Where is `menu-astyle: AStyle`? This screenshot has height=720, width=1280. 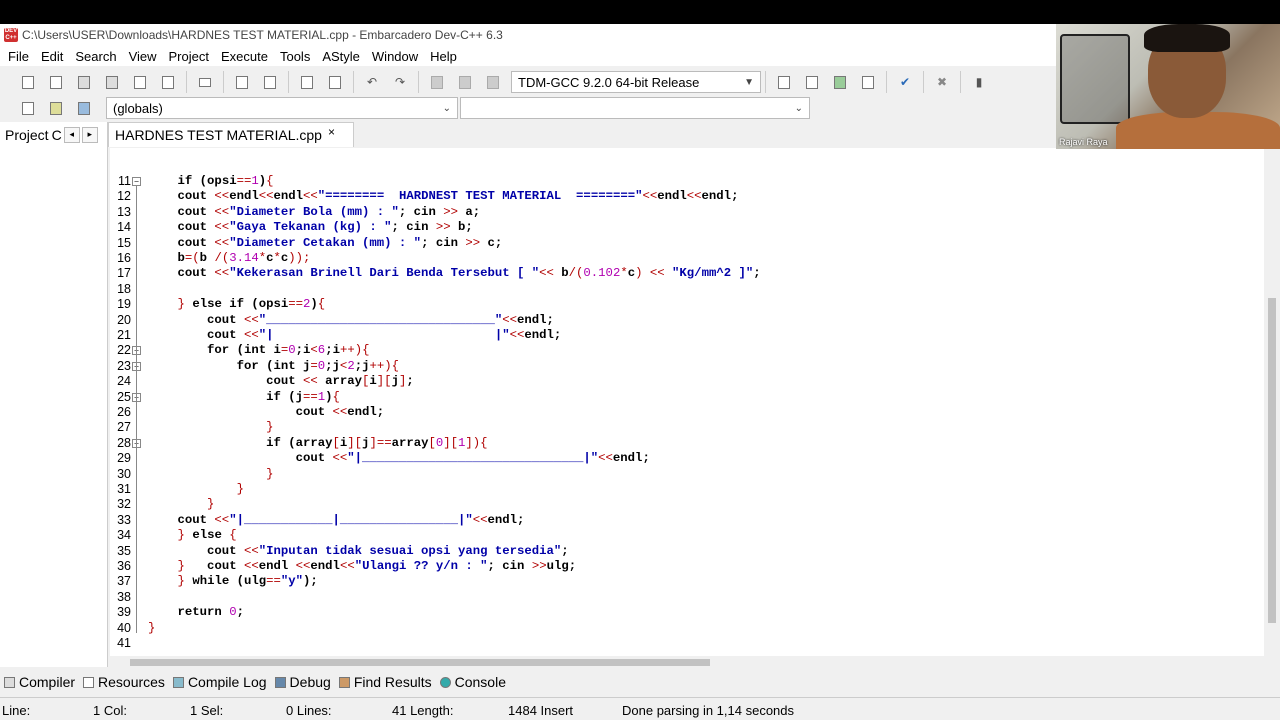 menu-astyle: AStyle is located at coordinates (341, 56).